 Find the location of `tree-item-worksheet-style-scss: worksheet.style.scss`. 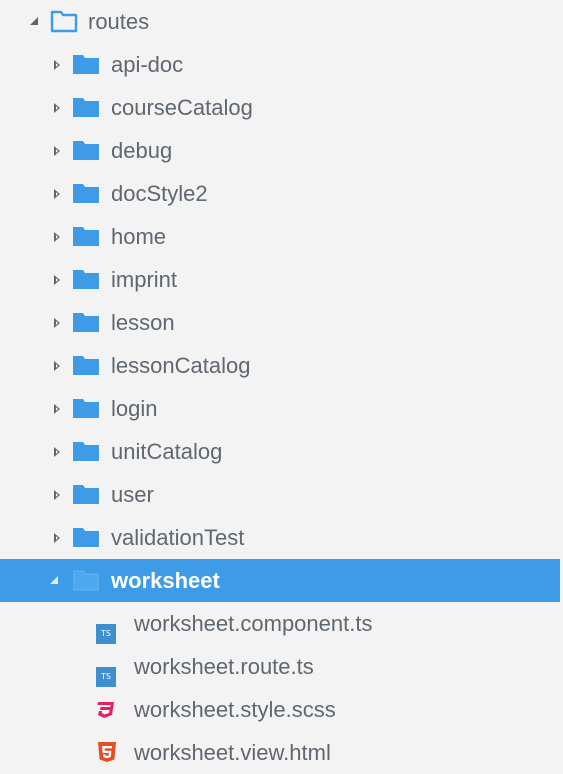

tree-item-worksheet-style-scss: worksheet.style.scss is located at coordinates (280, 709).